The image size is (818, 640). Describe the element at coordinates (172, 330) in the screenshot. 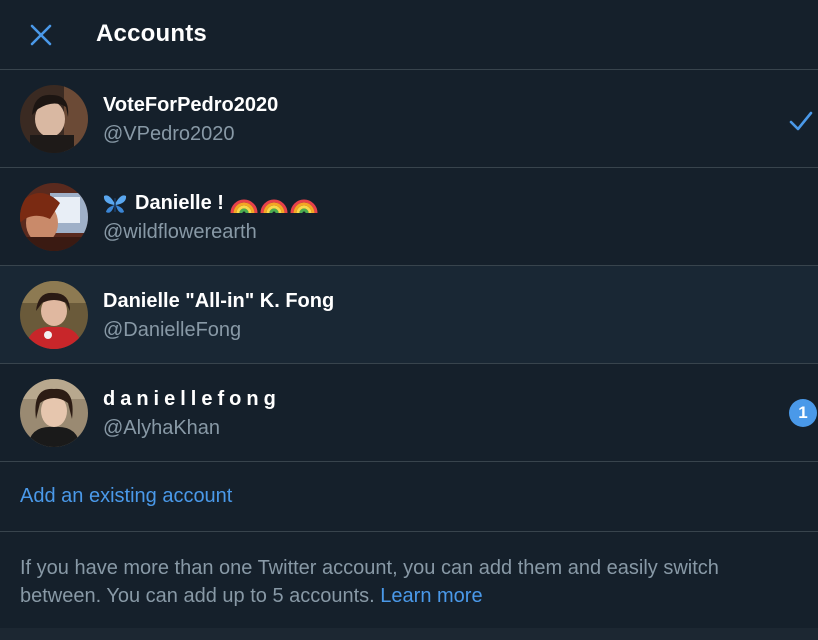

I see `account-handle: @DanielleFong` at that location.